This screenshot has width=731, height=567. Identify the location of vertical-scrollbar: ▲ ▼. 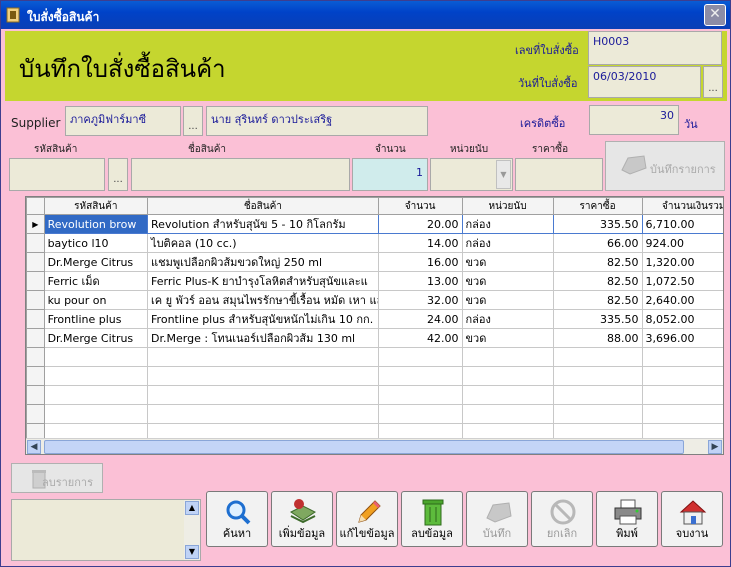
(192, 530).